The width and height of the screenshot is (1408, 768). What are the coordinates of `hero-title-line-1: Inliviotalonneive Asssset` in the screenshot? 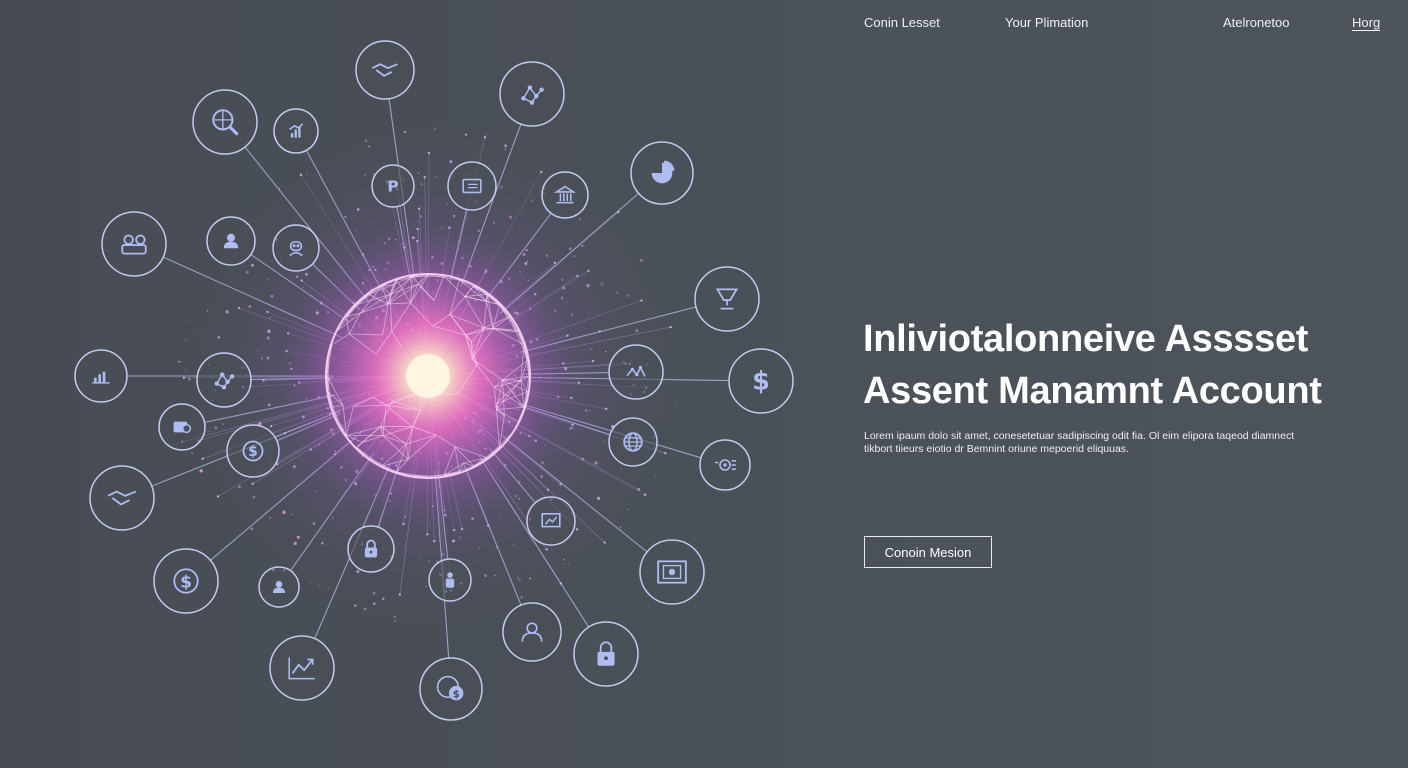 It's located at (1086, 339).